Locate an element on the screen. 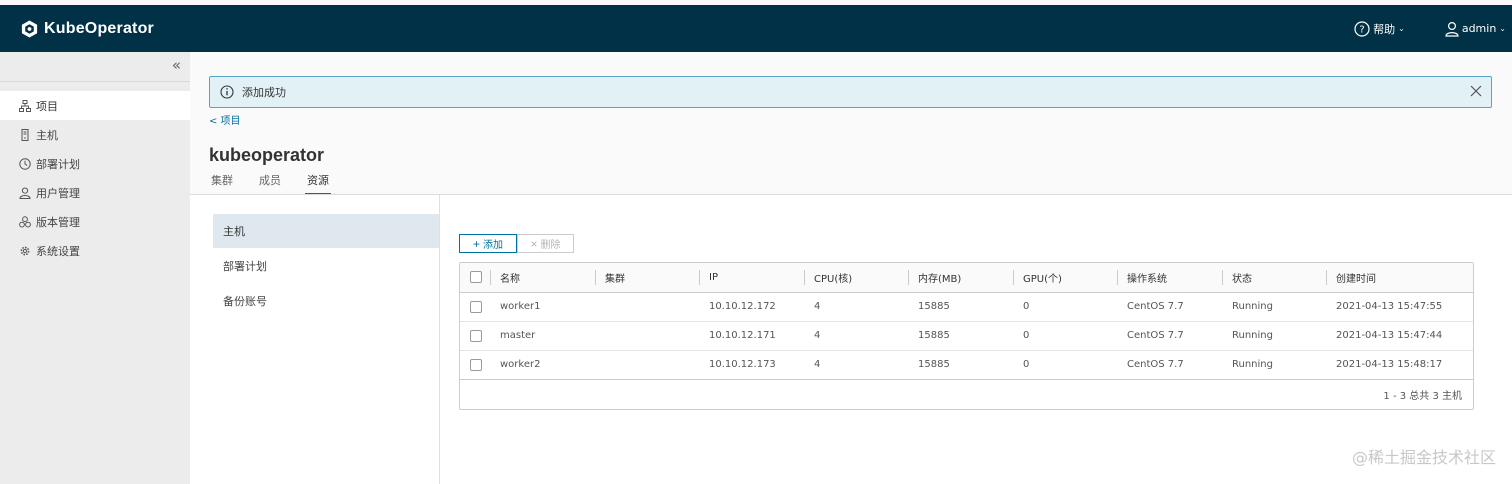  tab-resources: 资源 is located at coordinates (318, 183).